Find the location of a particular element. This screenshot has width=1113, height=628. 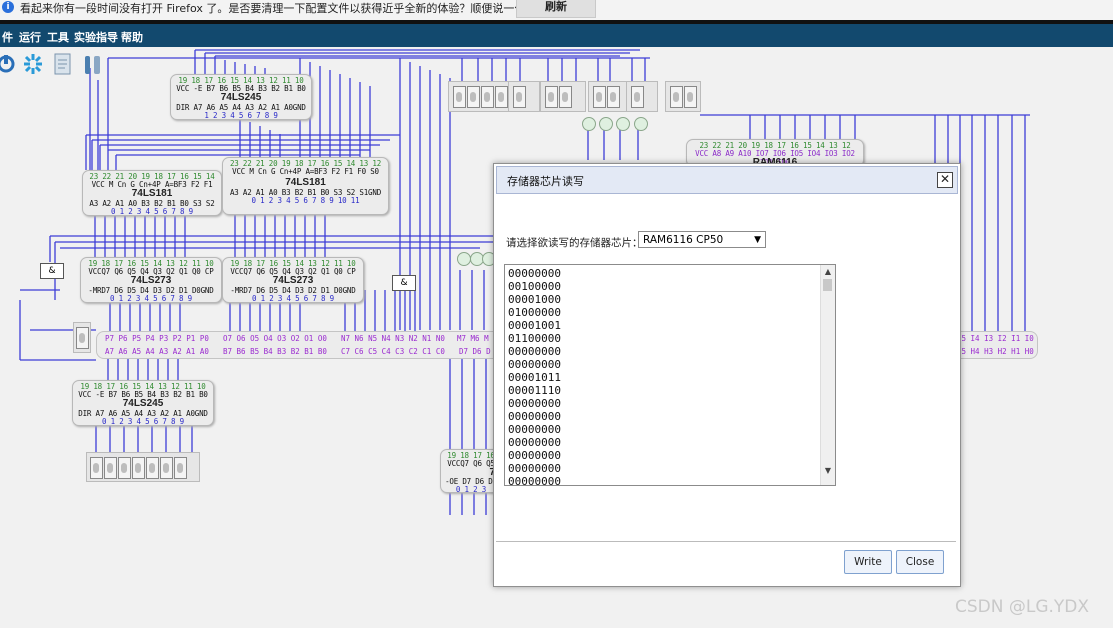

bus-label: C7 C6 C5 C4 C3 C2 C1 C0 is located at coordinates (393, 351).